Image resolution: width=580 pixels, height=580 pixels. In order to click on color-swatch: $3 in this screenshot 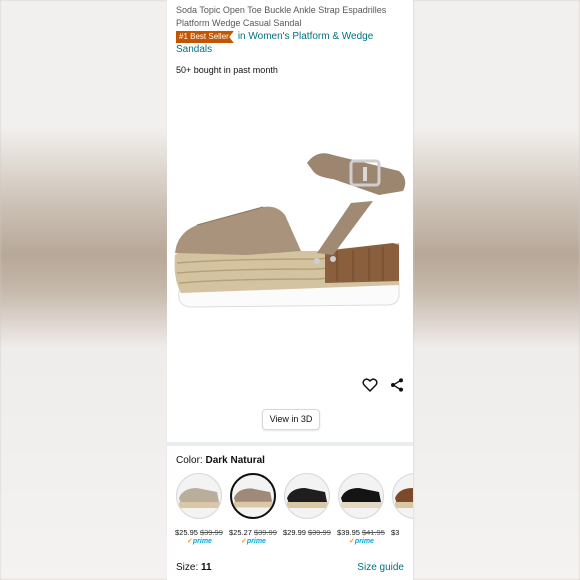, I will do `click(402, 505)`.